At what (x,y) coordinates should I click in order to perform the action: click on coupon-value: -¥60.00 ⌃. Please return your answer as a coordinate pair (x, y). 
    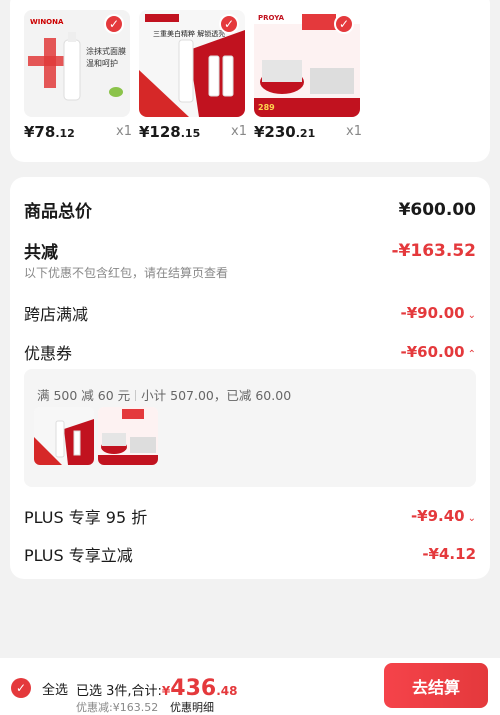
    Looking at the image, I should click on (438, 352).